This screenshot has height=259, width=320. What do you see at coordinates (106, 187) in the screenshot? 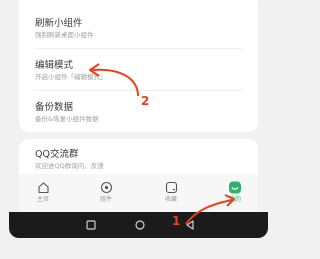
I see `widget-icon` at bounding box center [106, 187].